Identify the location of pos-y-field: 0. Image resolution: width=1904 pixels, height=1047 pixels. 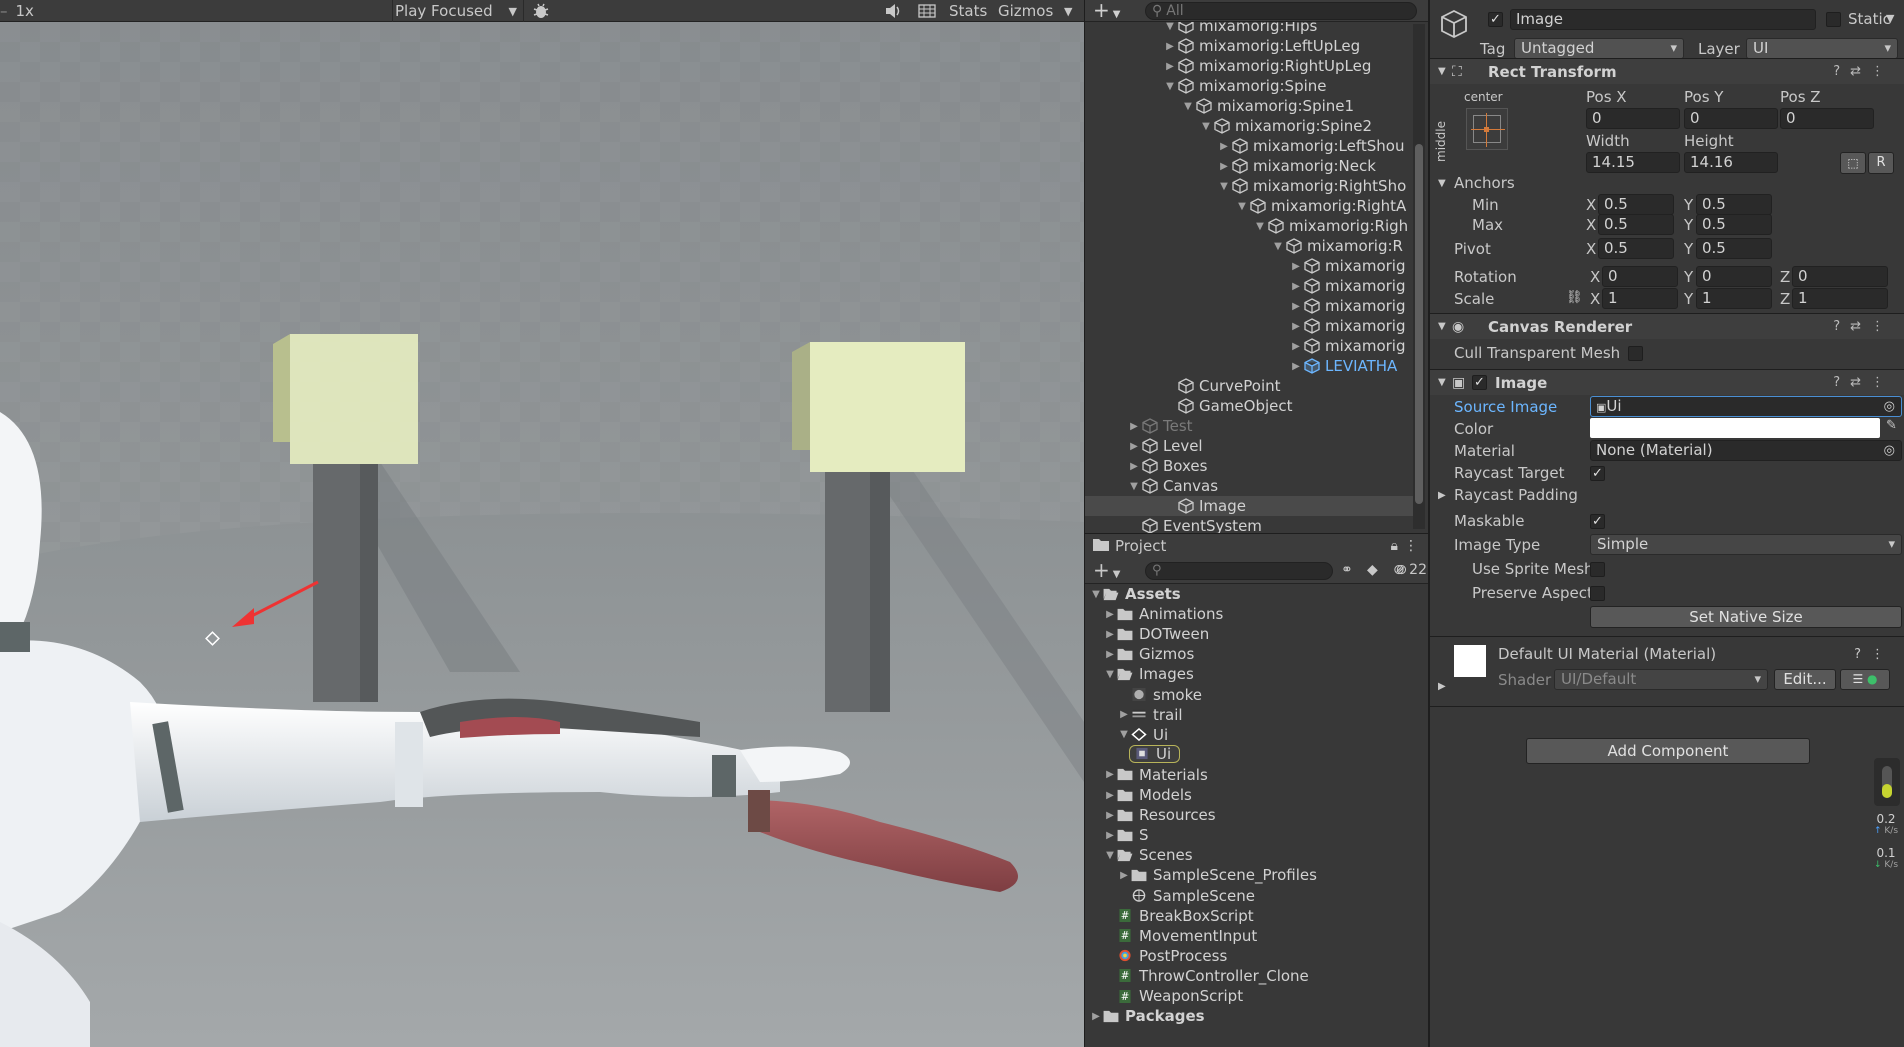
(1731, 118).